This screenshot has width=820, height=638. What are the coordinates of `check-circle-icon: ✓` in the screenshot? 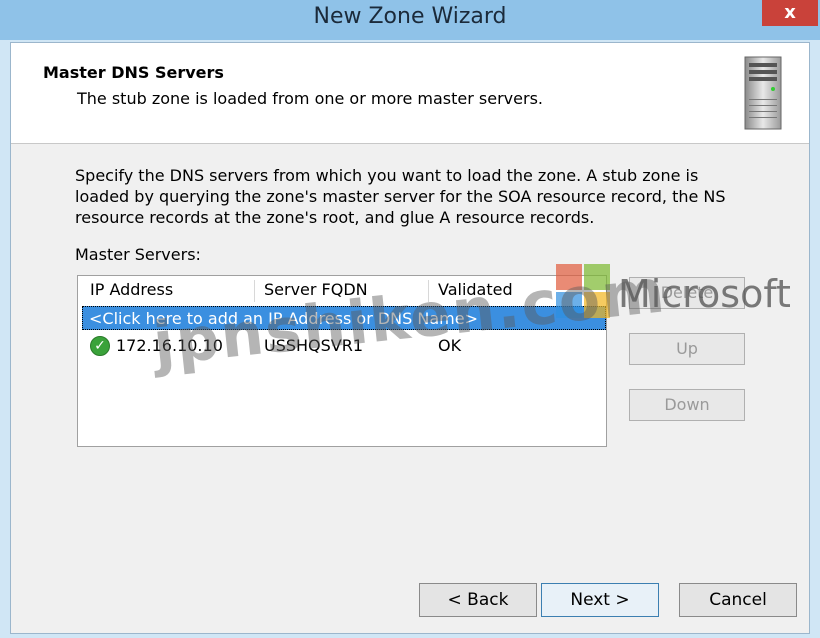 It's located at (100, 346).